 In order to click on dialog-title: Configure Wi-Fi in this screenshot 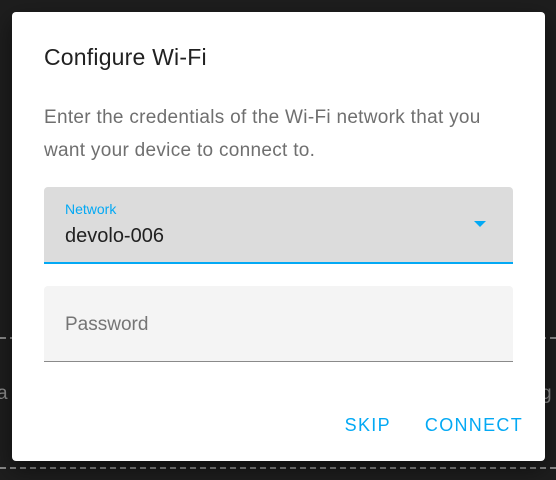, I will do `click(125, 57)`.